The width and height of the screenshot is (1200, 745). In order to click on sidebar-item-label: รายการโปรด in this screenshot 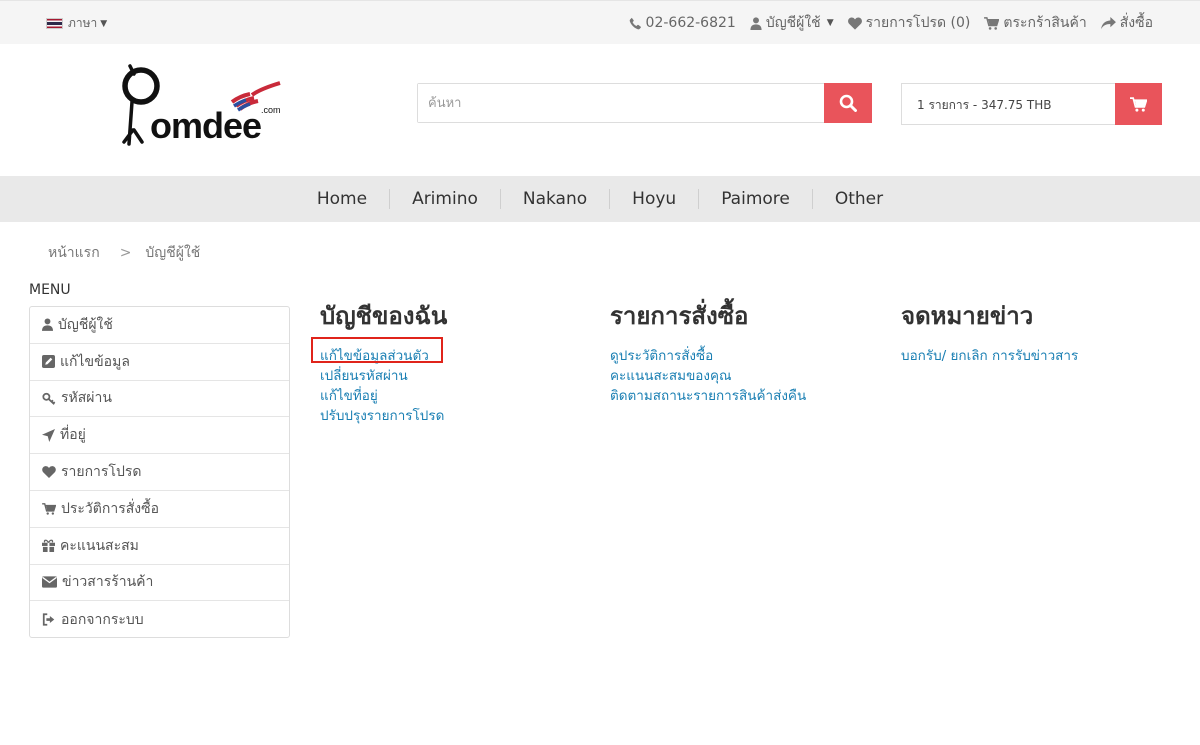, I will do `click(101, 472)`.